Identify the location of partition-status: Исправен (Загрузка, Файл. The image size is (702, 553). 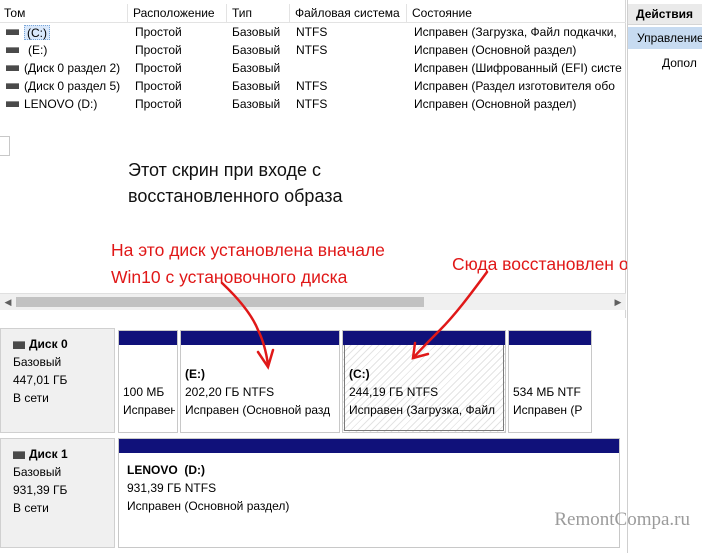
(422, 410).